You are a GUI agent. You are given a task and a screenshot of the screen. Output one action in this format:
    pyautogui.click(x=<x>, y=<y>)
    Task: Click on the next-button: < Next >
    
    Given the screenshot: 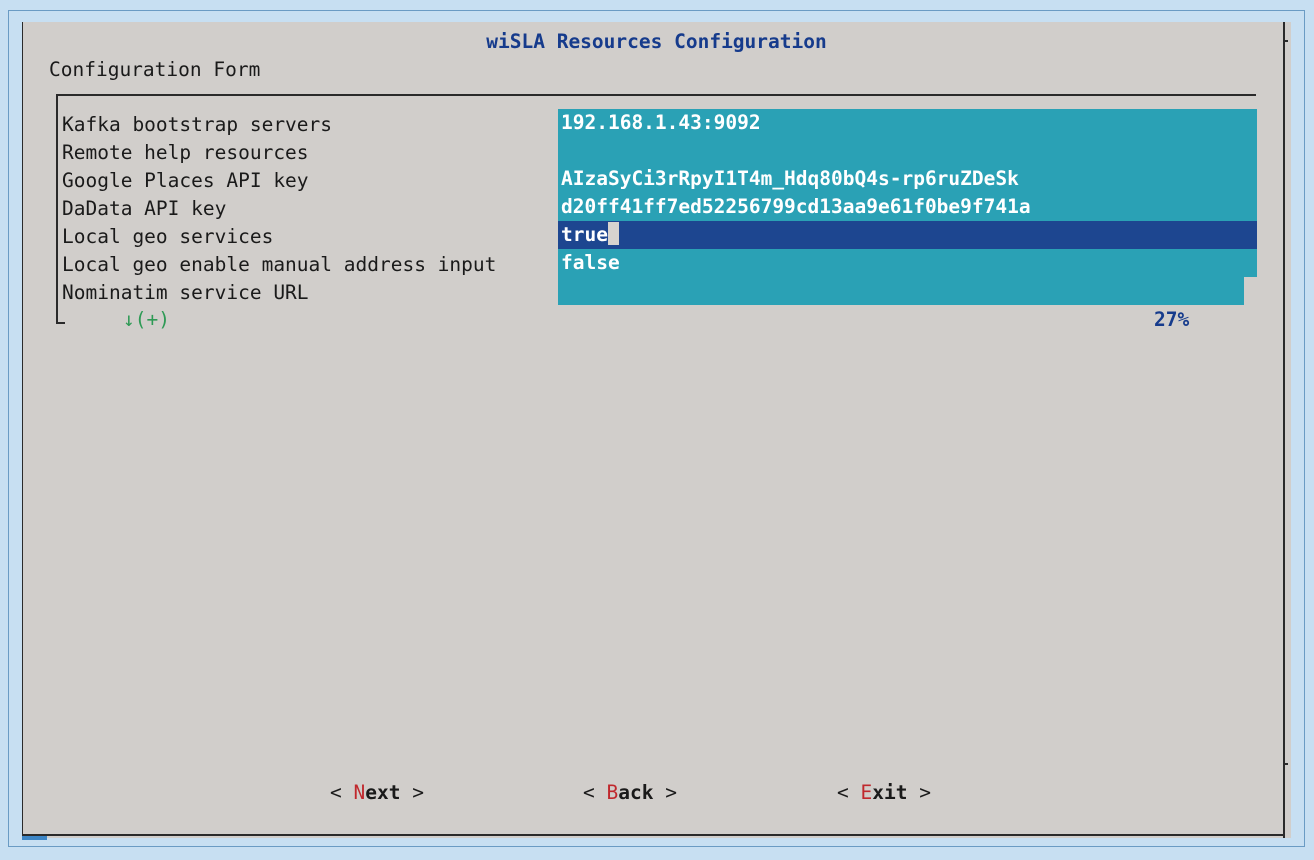 What is the action you would take?
    pyautogui.click(x=377, y=792)
    